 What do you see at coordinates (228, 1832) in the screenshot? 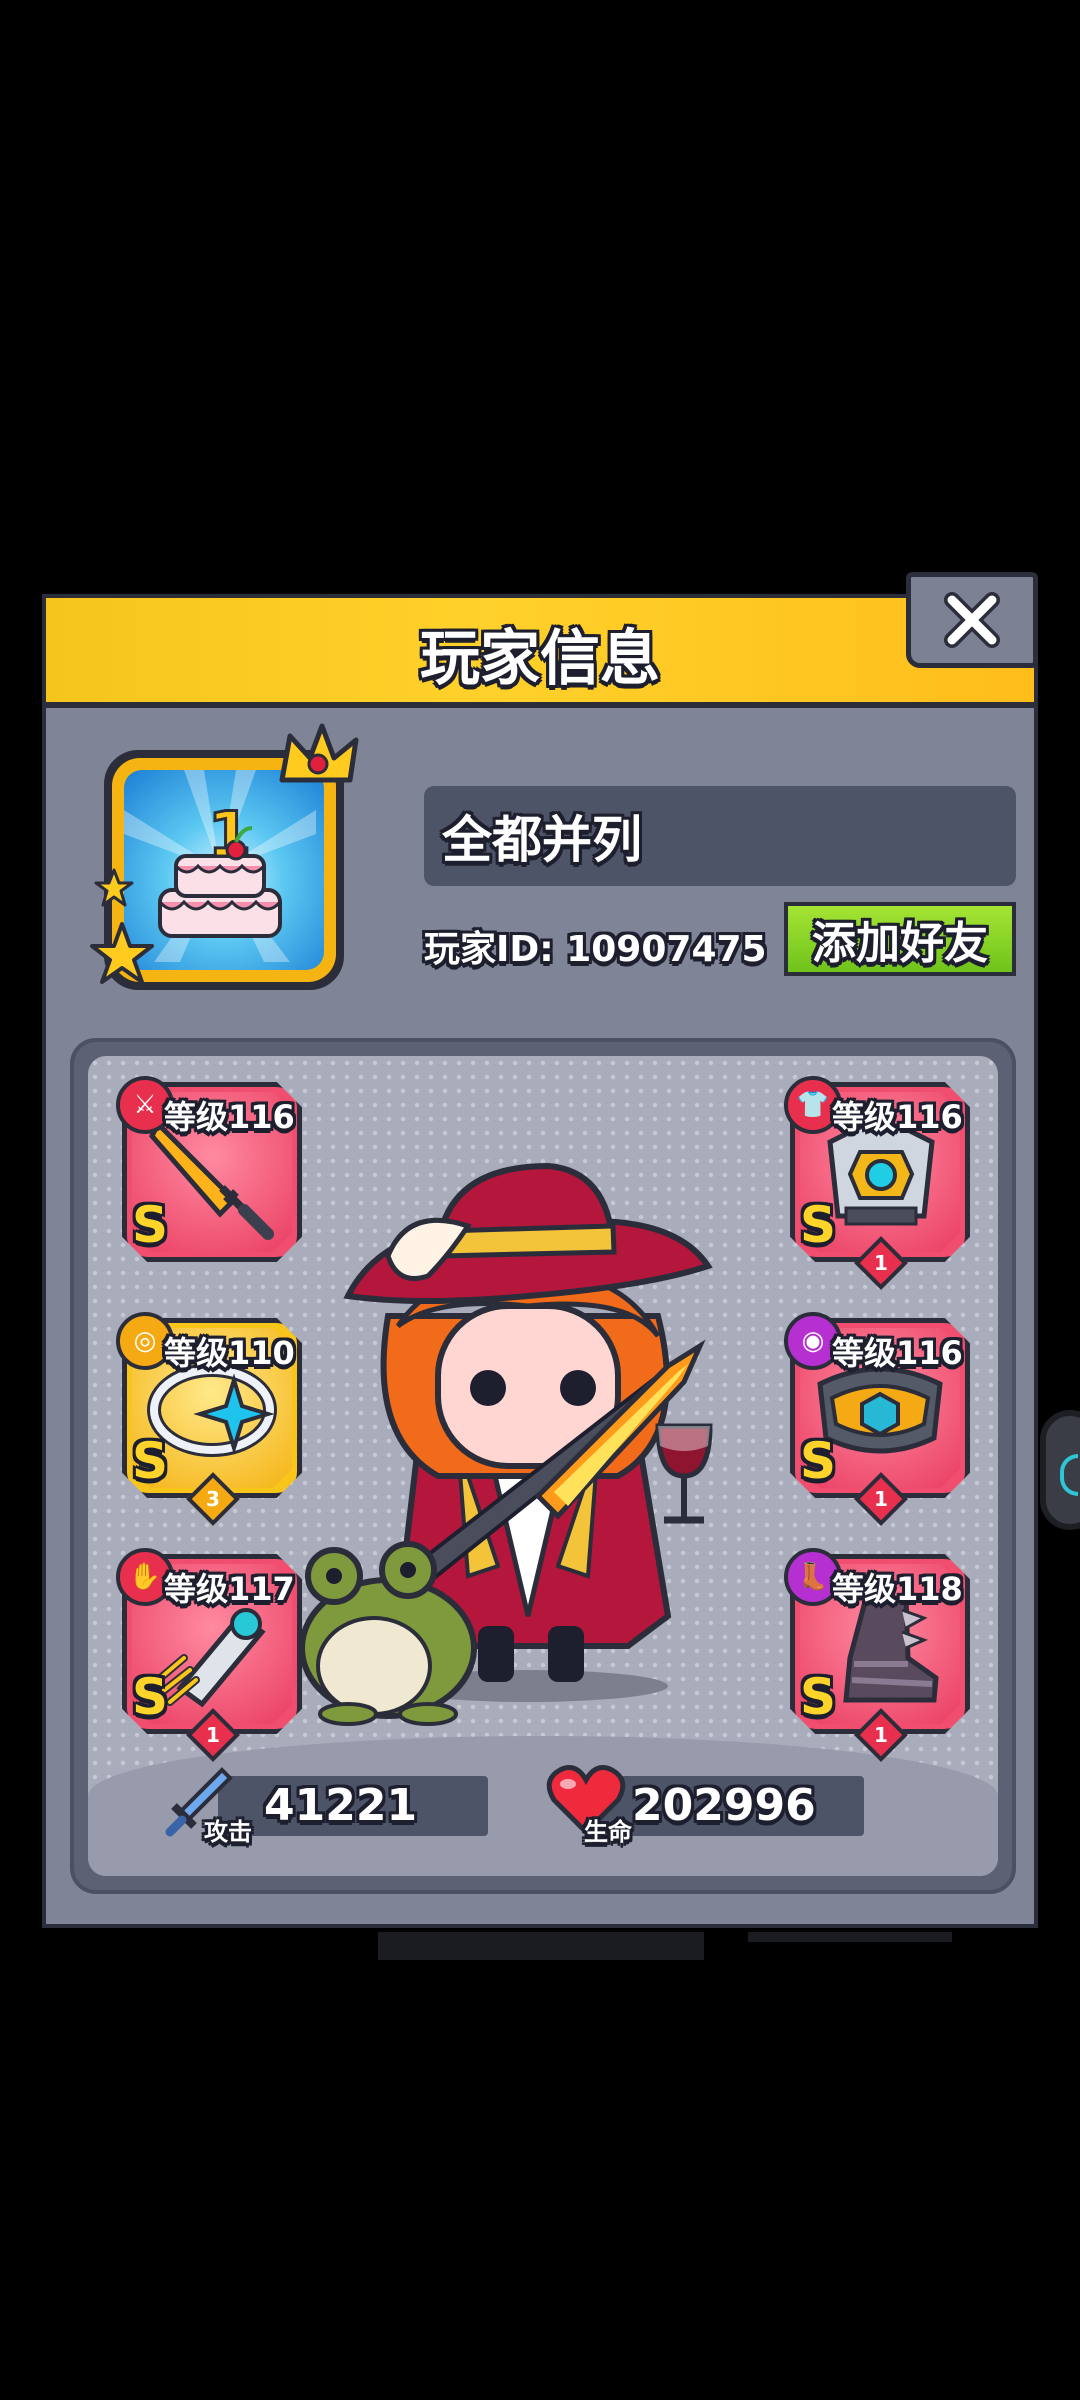
I see `attack-label: 攻击` at bounding box center [228, 1832].